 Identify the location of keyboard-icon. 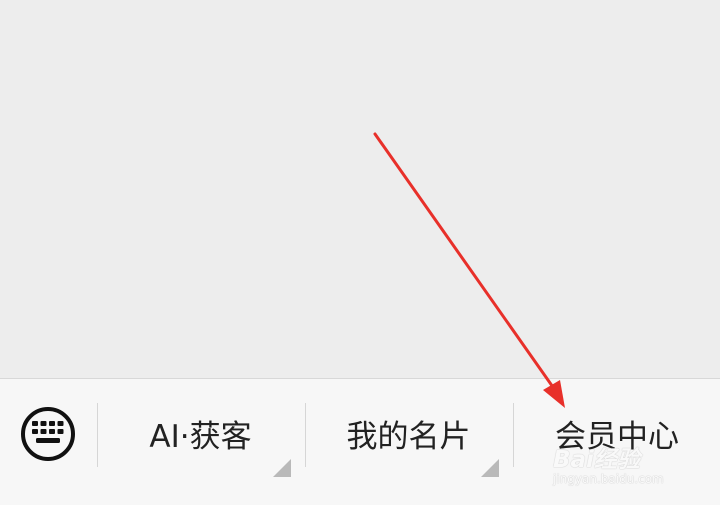
(48, 432).